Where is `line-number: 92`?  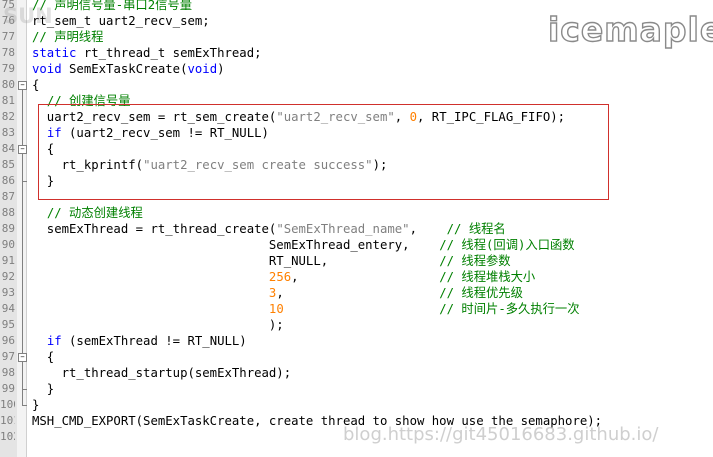
line-number: 92 is located at coordinates (8, 276).